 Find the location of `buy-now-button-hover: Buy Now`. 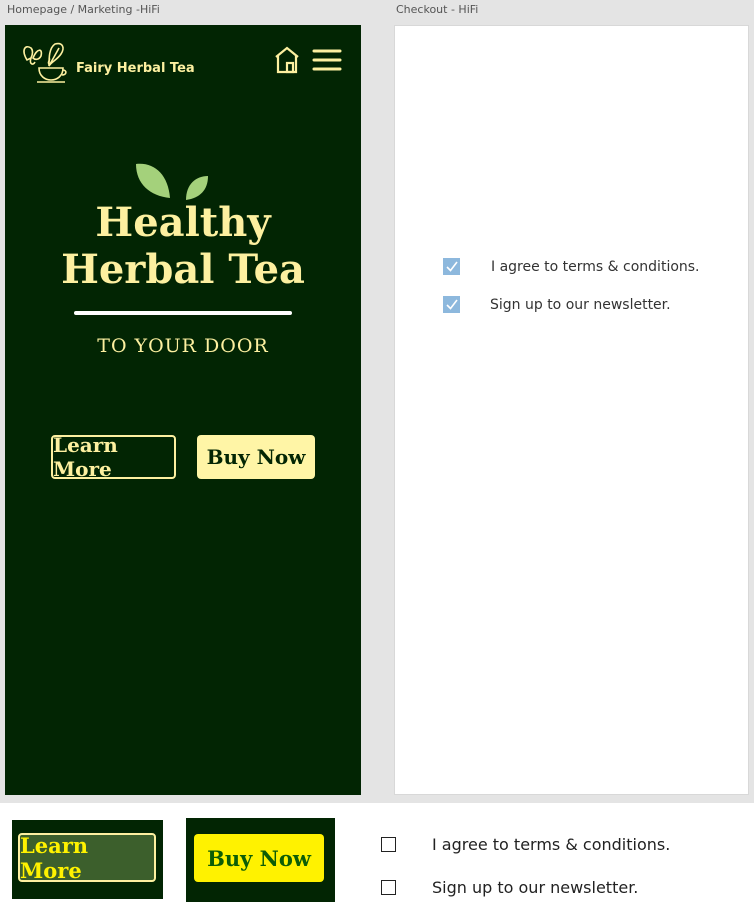

buy-now-button-hover: Buy Now is located at coordinates (259, 858).